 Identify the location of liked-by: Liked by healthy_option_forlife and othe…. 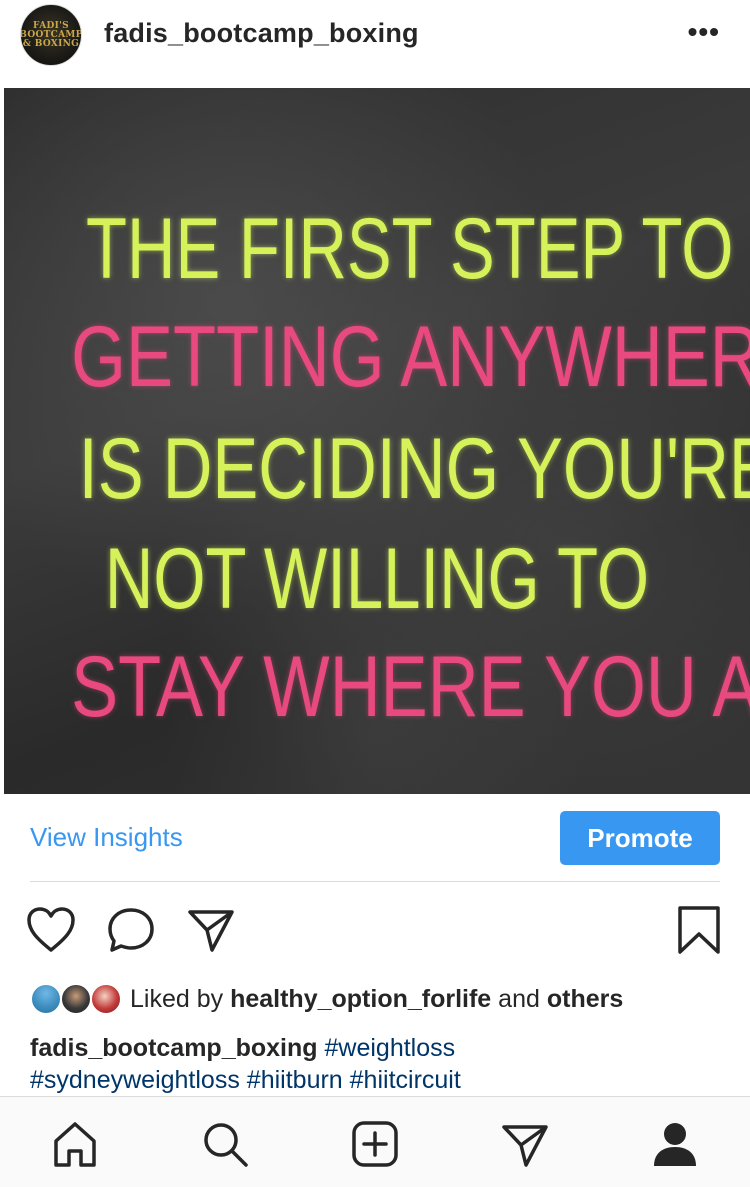
(326, 999).